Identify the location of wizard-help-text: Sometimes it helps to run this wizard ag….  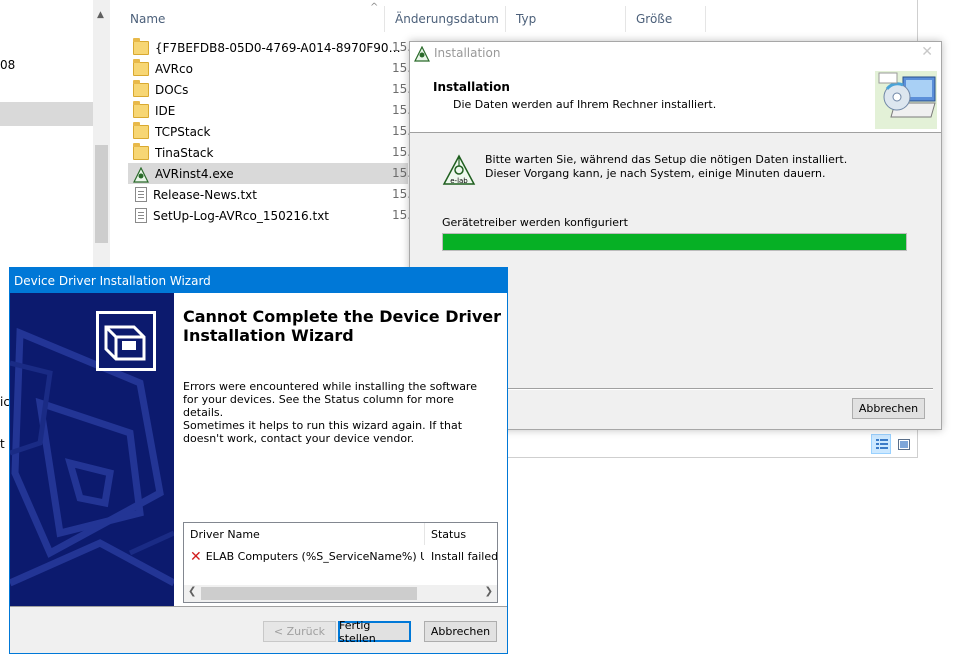
(323, 432).